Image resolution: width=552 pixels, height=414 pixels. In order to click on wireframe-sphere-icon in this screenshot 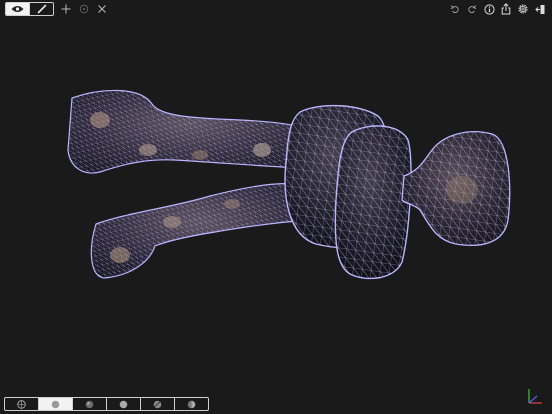, I will do `click(21, 404)`.